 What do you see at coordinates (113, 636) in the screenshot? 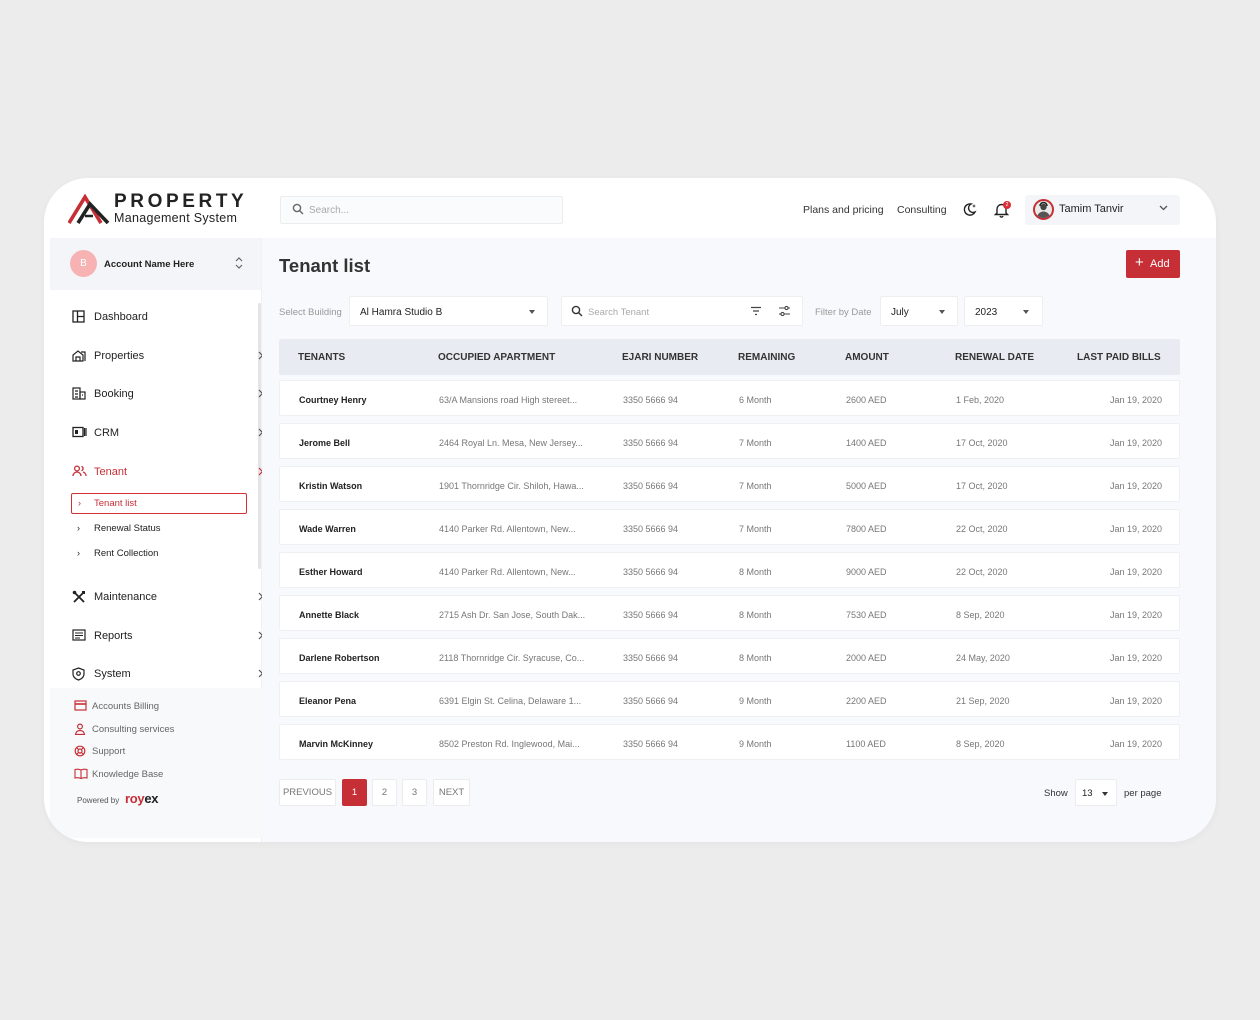
I see `sidebar-item-label: Reports` at bounding box center [113, 636].